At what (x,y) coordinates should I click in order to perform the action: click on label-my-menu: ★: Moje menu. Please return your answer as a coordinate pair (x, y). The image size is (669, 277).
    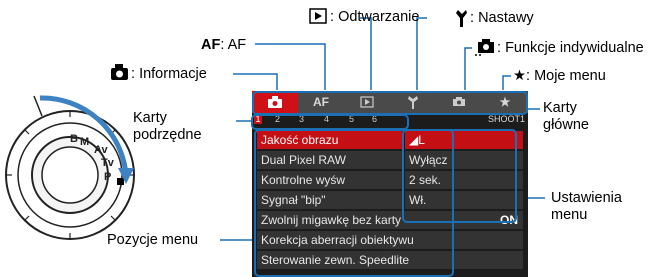
    Looking at the image, I should click on (559, 76).